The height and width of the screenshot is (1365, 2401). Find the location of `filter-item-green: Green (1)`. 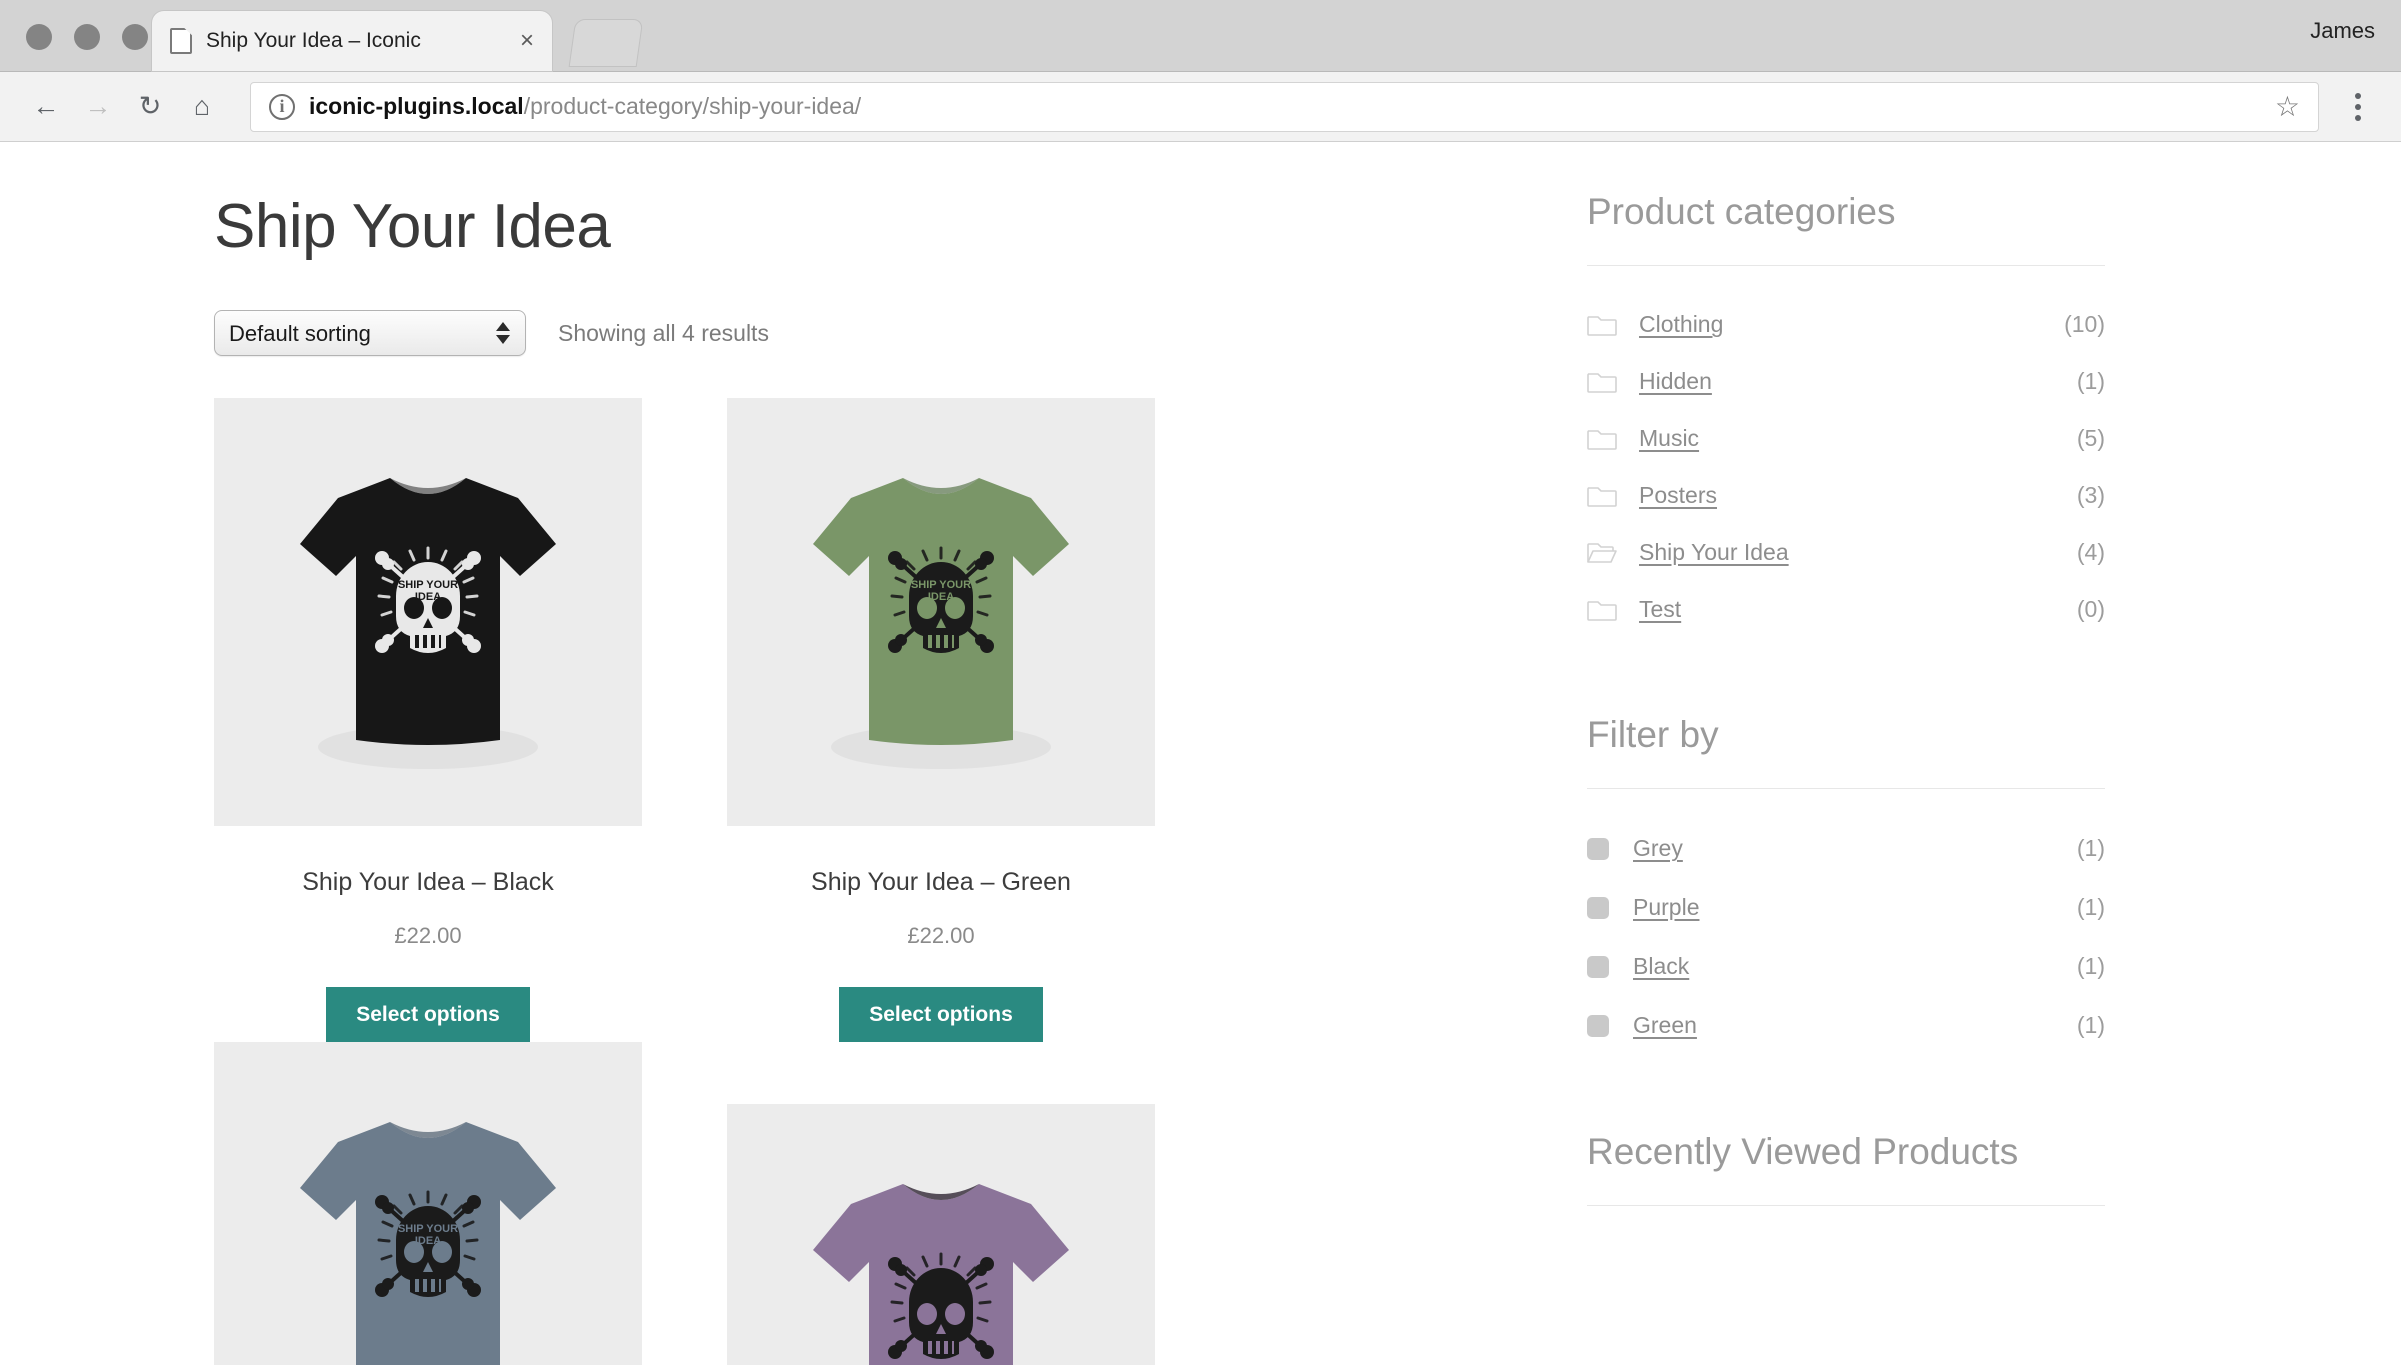

filter-item-green: Green (1) is located at coordinates (1846, 1025).